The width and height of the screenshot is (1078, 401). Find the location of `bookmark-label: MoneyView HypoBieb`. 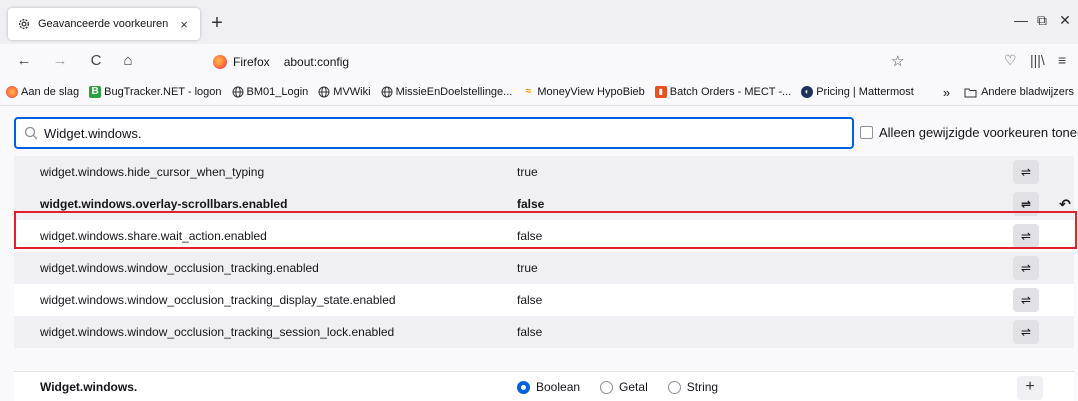

bookmark-label: MoneyView HypoBieb is located at coordinates (591, 91).